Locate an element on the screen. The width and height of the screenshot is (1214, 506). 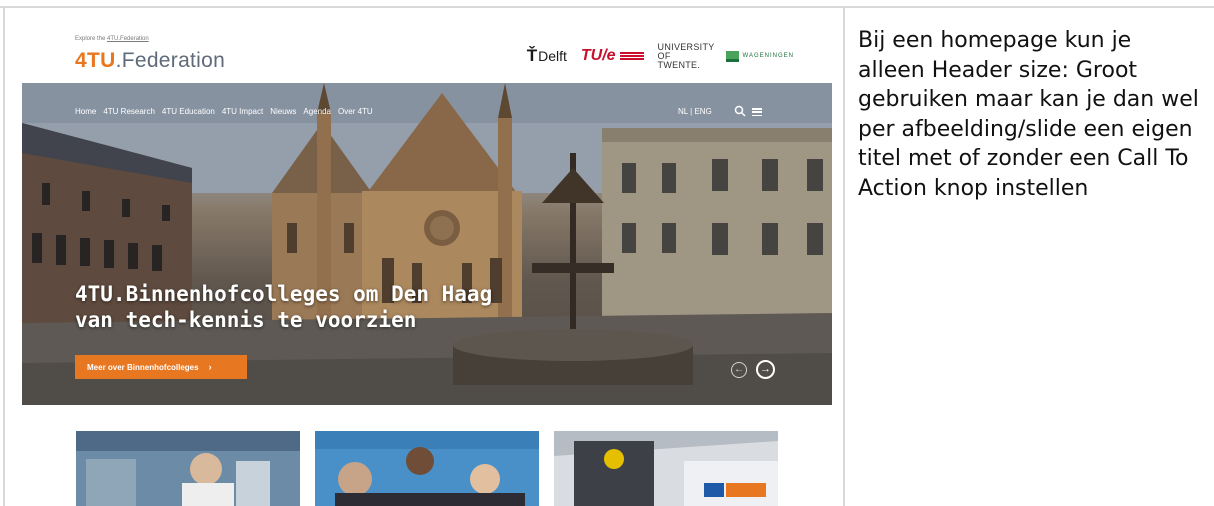
language-switch: NL | ENG is located at coordinates (695, 111).